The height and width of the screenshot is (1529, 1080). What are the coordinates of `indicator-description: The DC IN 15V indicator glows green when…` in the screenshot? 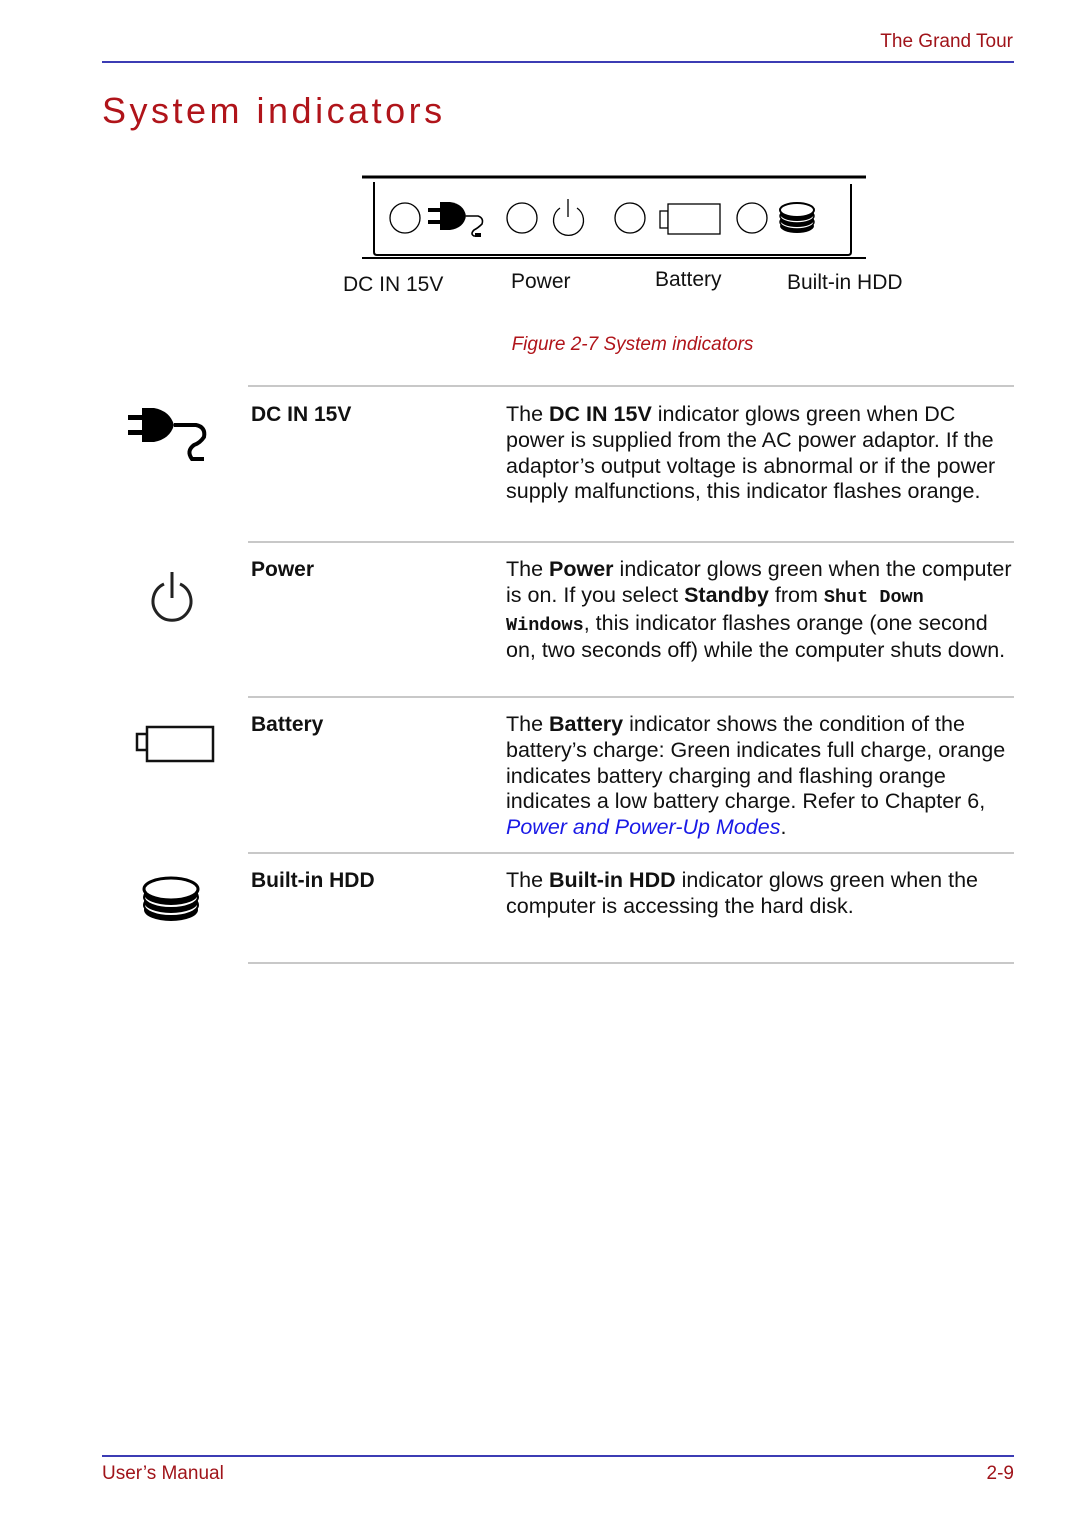 It's located at (761, 453).